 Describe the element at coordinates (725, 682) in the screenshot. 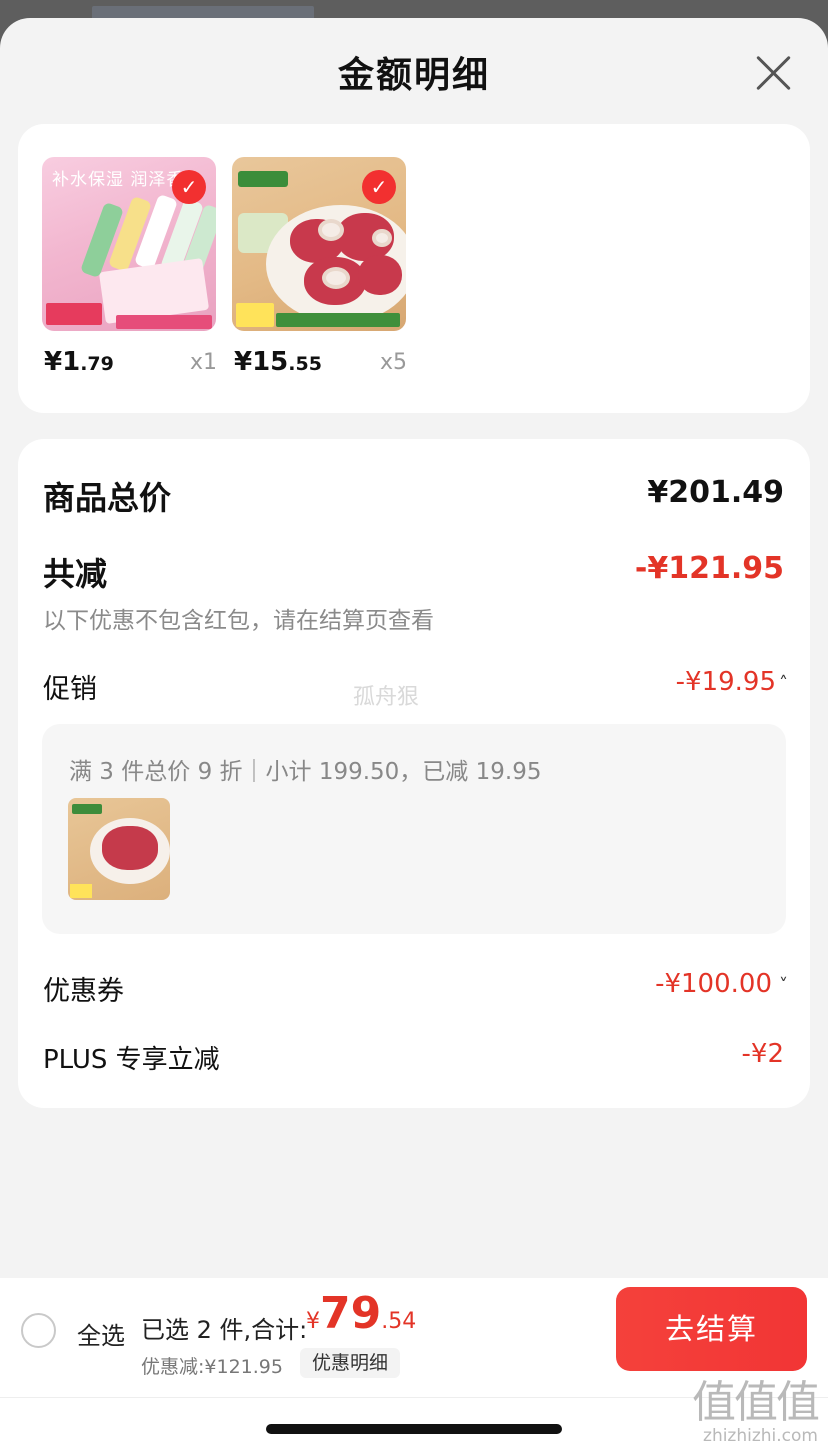

I see `promotion-value: -¥19.95` at that location.